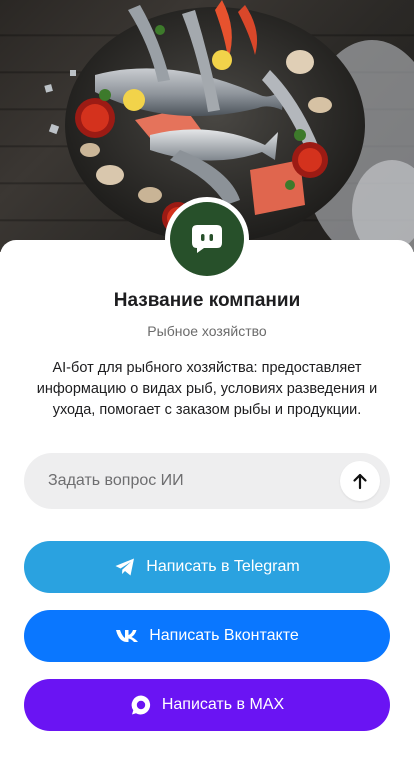 Image resolution: width=414 pixels, height=770 pixels. I want to click on telegram-button-label: Написать в Telegram, so click(223, 566).